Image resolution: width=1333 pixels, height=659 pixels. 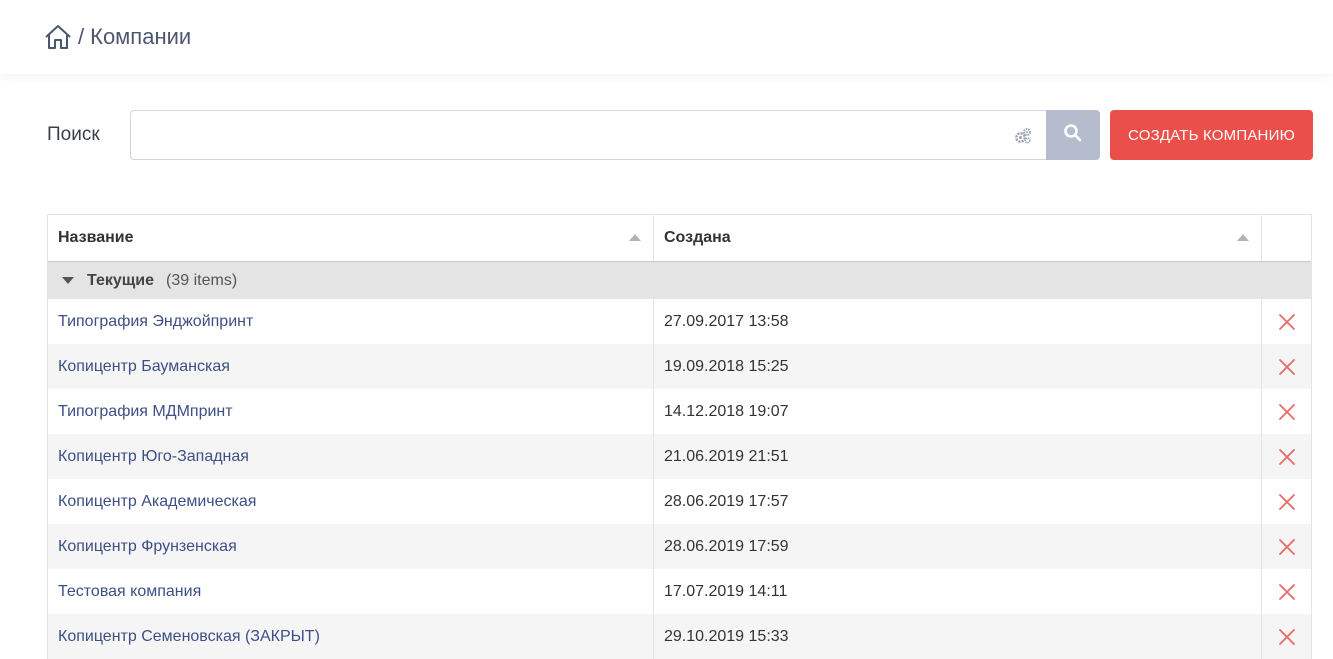 I want to click on created-date: 27.09.2017 13:58, so click(x=958, y=321).